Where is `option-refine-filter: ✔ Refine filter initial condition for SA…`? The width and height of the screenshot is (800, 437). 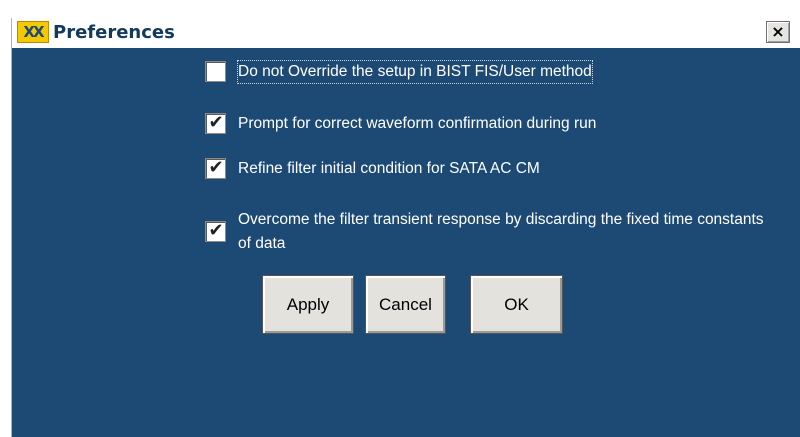 option-refine-filter: ✔ Refine filter initial condition for SA… is located at coordinates (372, 168).